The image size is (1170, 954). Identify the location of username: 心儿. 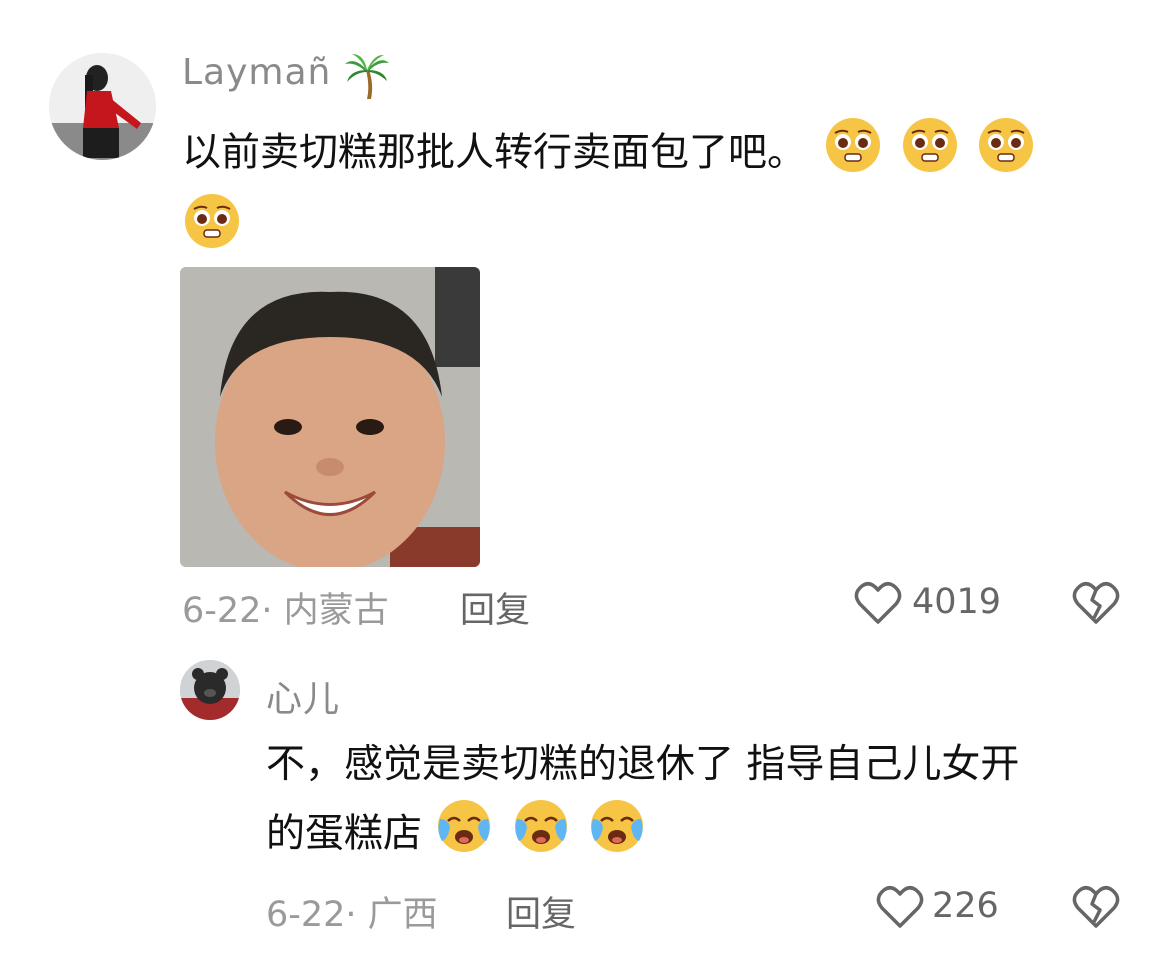
(303, 696).